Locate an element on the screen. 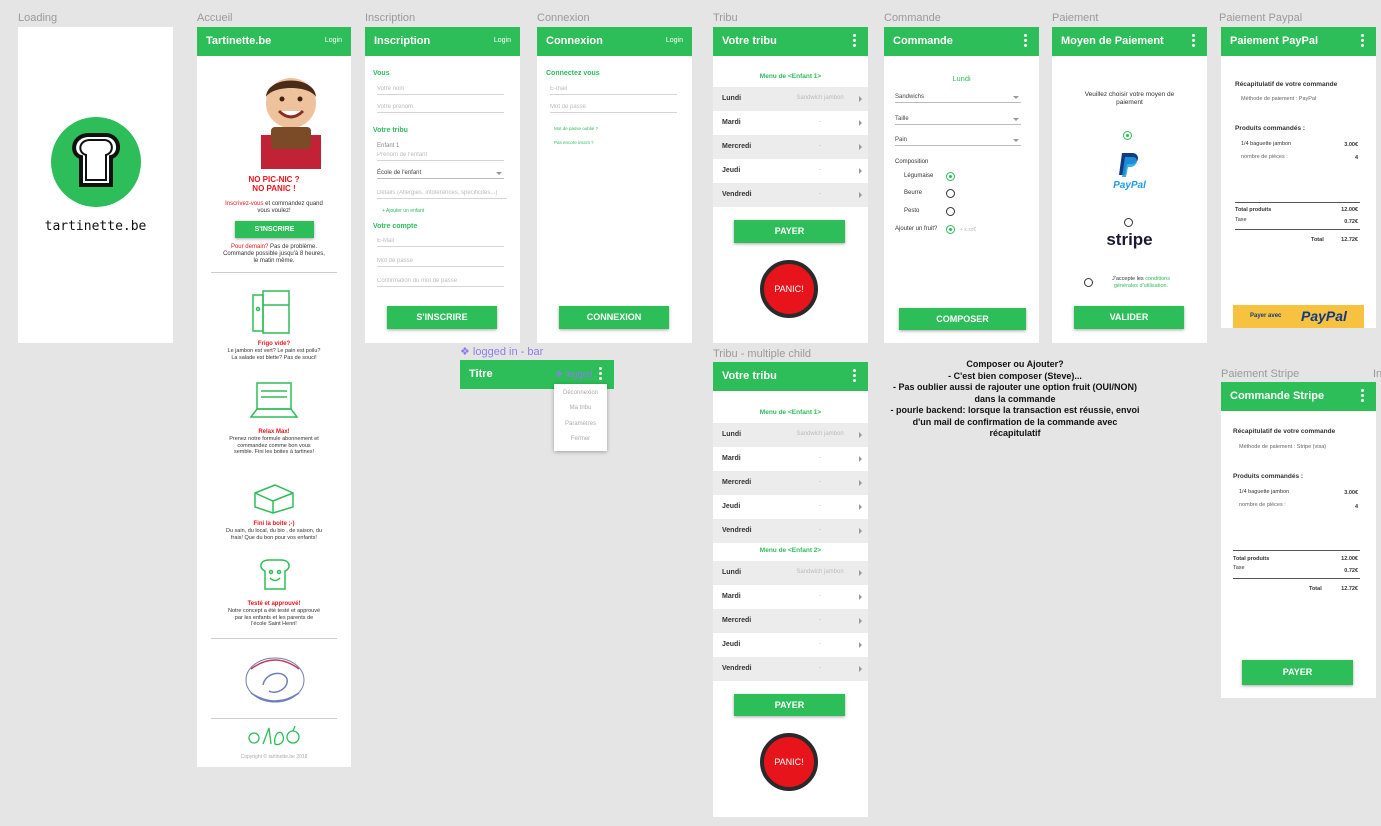 This screenshot has height=826, width=1381. app-bar: Commande Stripe is located at coordinates (1298, 396).